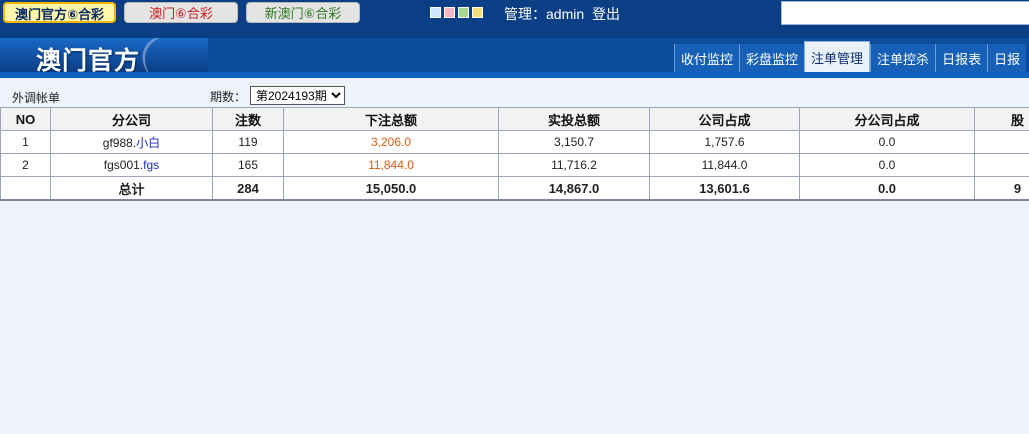 The height and width of the screenshot is (434, 1029). I want to click on cell-count: 119, so click(248, 142).